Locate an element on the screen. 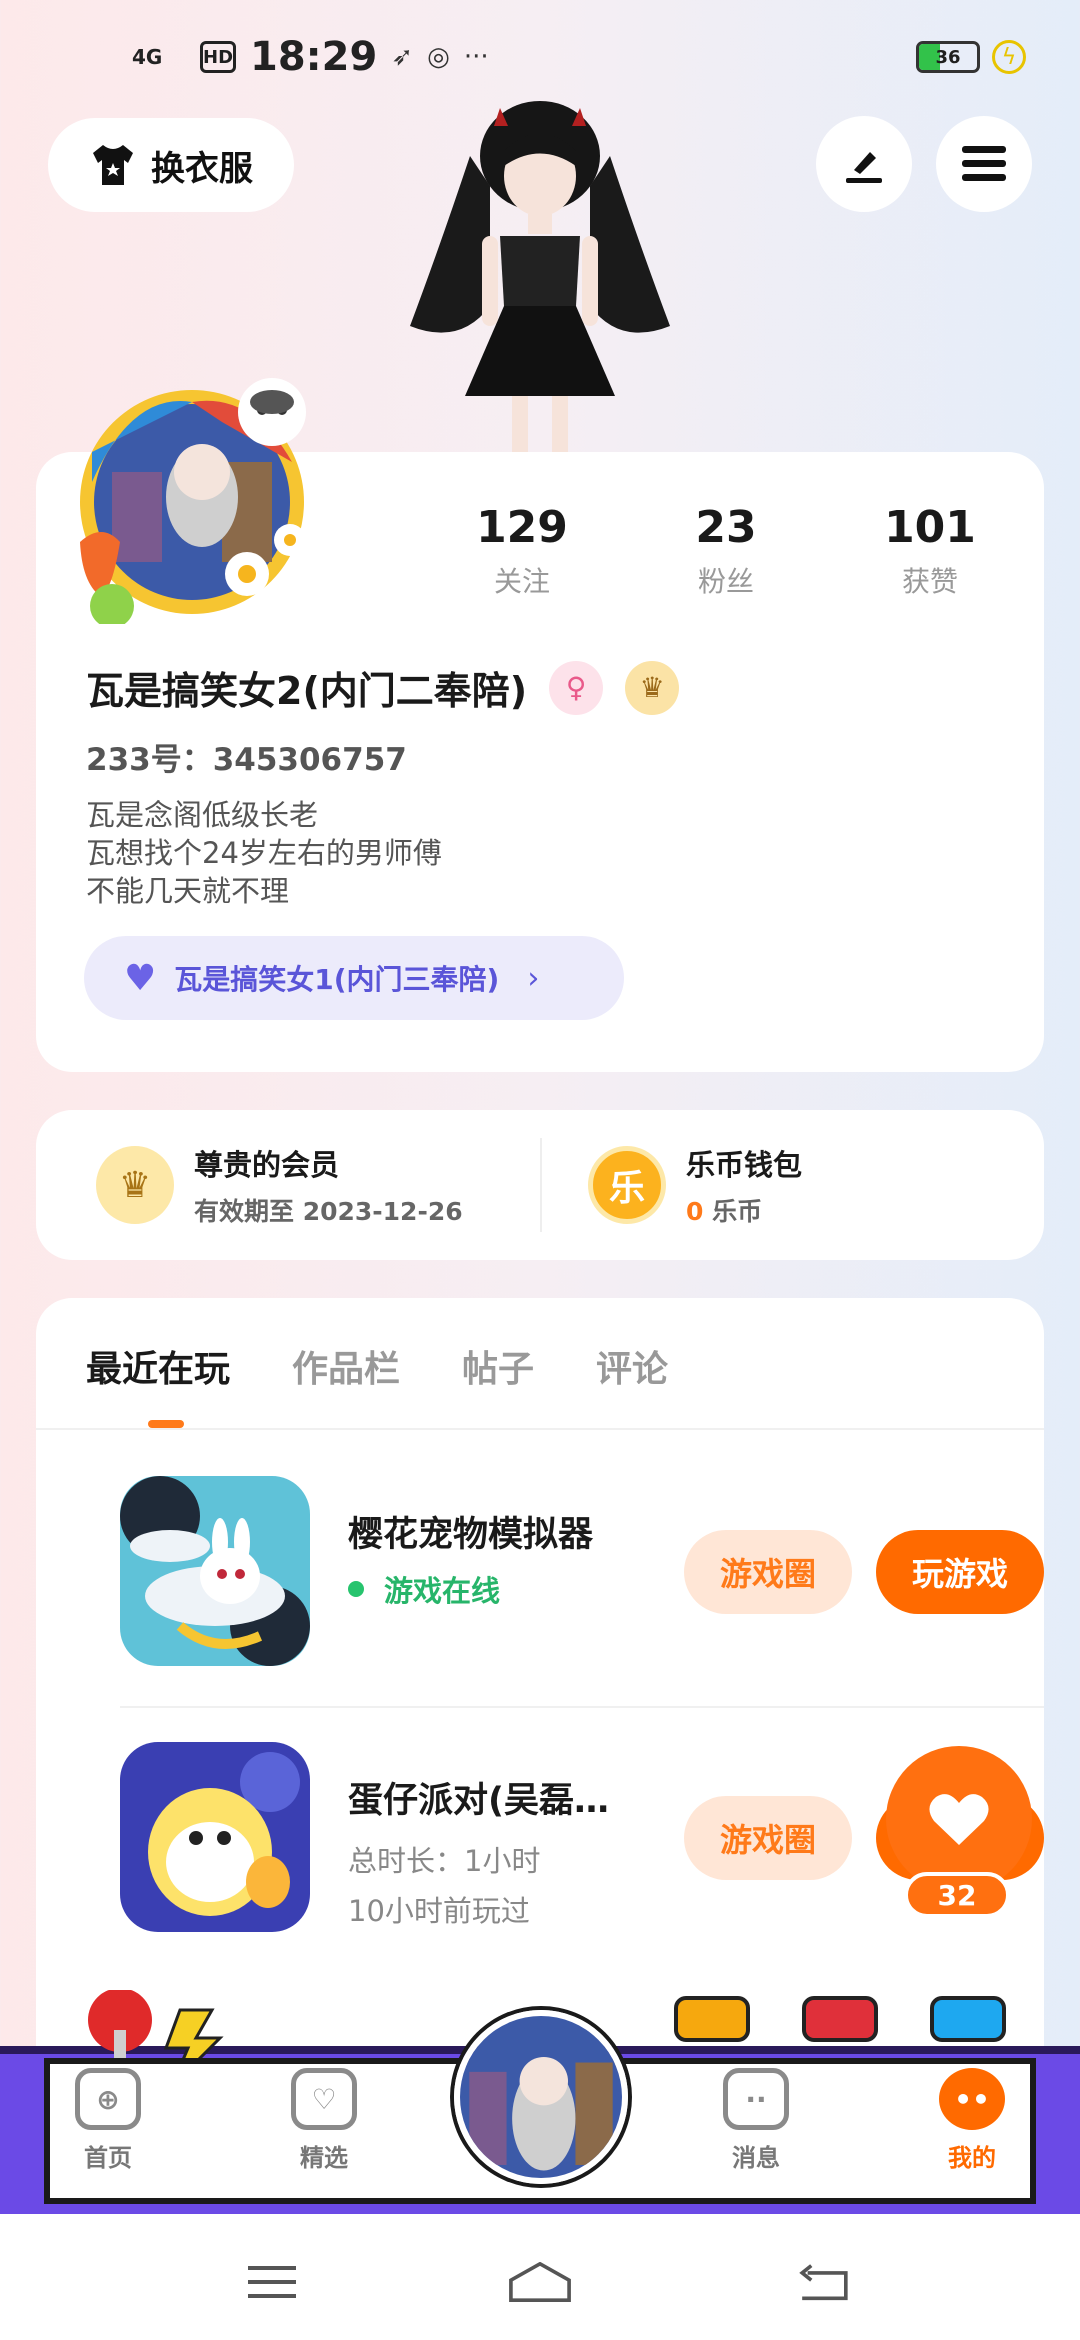 The image size is (1080, 2340). user-id: 233号：345306757 is located at coordinates (246, 760).